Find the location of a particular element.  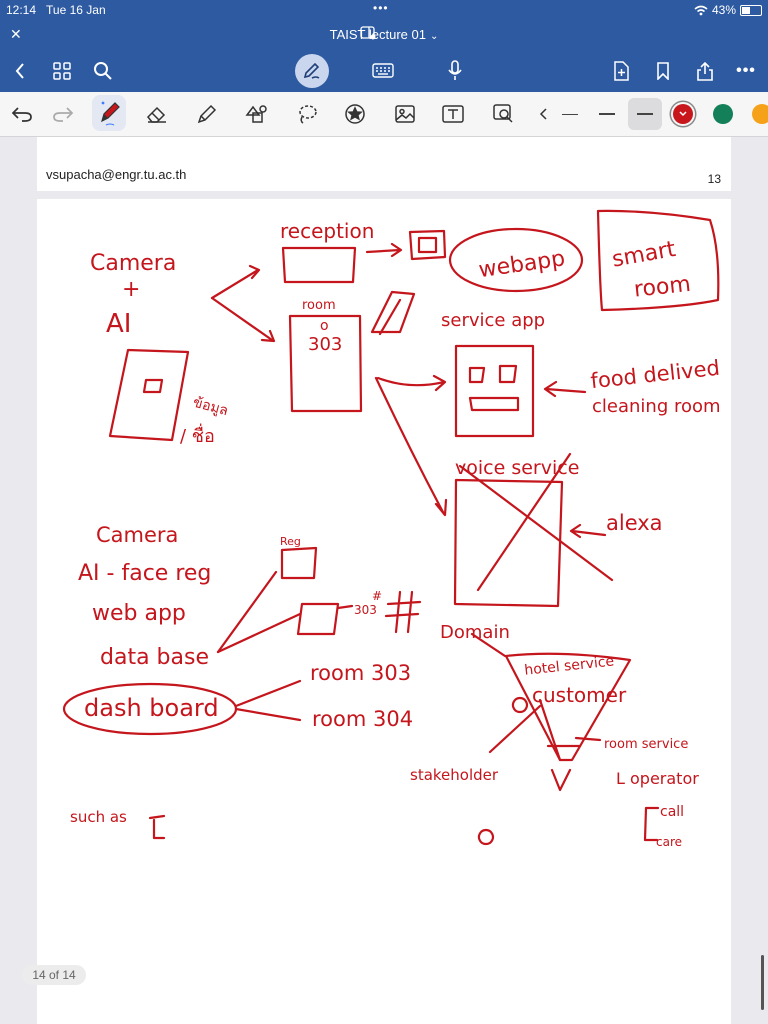

care-label: care is located at coordinates (669, 842).